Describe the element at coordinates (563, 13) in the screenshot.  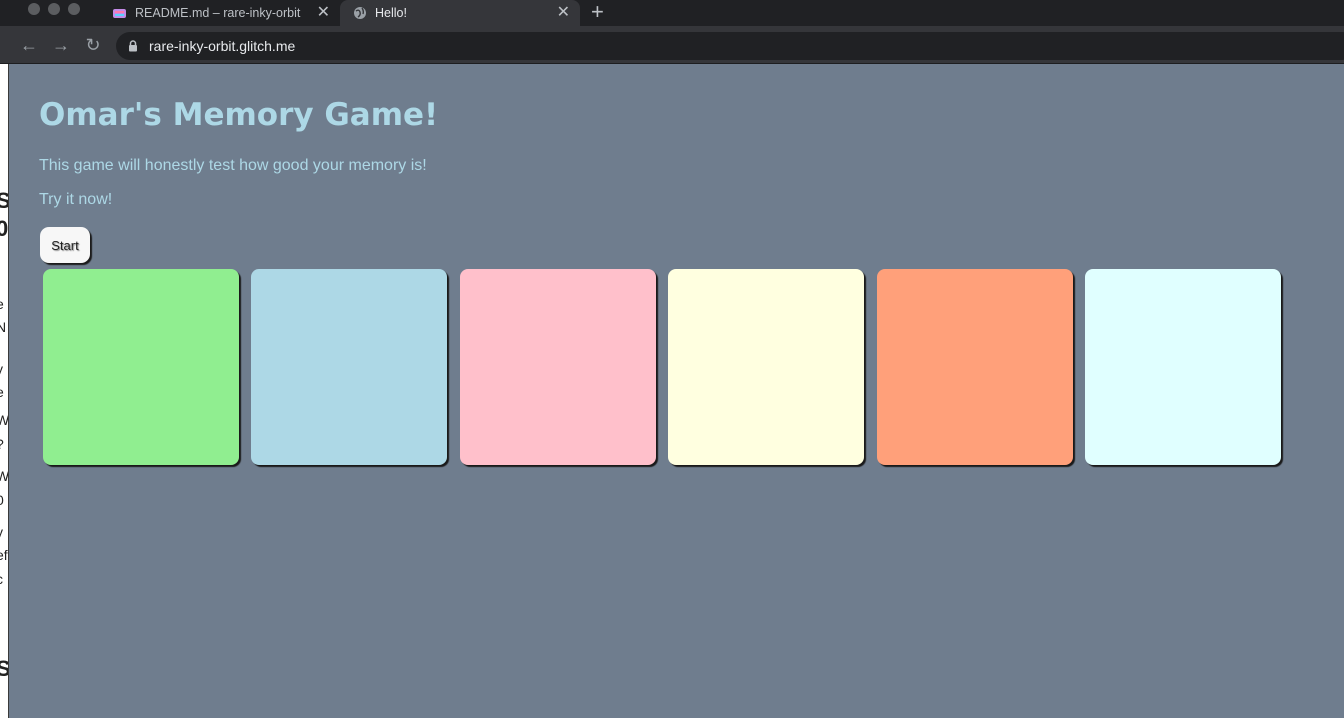
I see `tab-hello-close-icon: ✕` at that location.